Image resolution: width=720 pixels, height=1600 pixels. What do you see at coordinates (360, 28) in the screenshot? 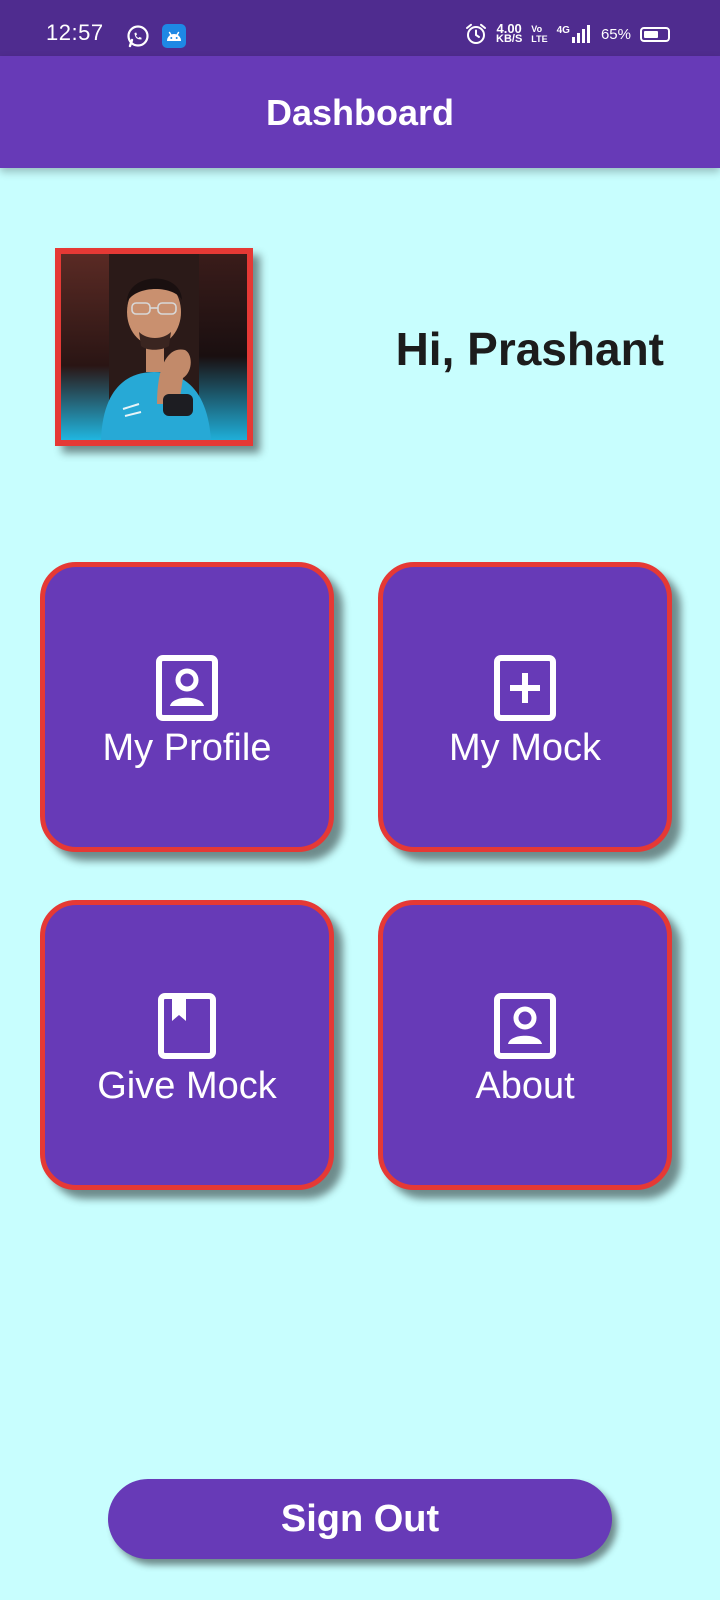
I see `status-bar: 12:57 4.00 KB/S Vo LTE 4G 65%` at bounding box center [360, 28].